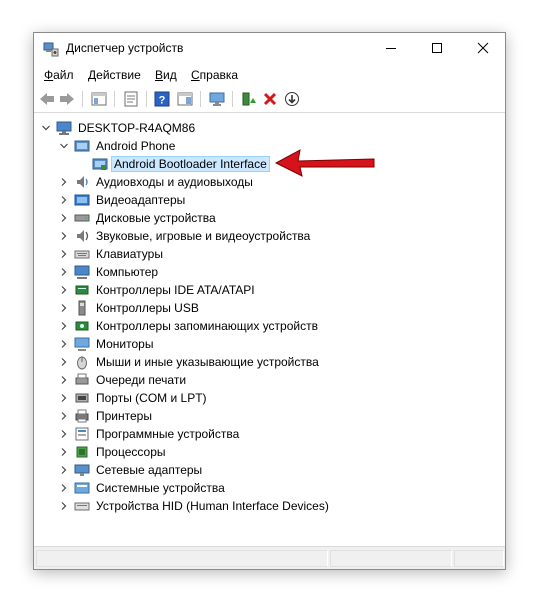 Image resolution: width=539 pixels, height=604 pixels. I want to click on forward-arrow-icon, so click(67, 99).